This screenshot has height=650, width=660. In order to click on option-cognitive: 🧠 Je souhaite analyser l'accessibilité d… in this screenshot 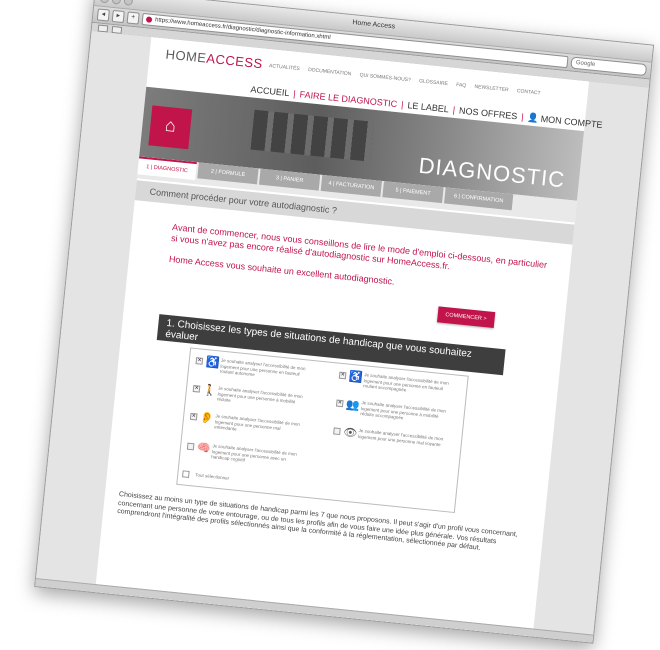, I will do `click(246, 452)`.